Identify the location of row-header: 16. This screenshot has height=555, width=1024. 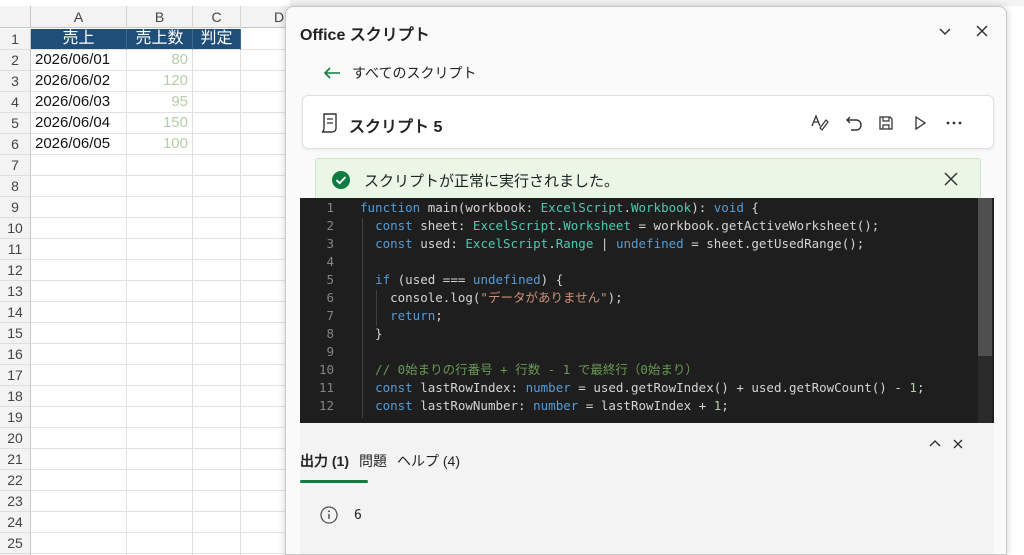
(15, 354).